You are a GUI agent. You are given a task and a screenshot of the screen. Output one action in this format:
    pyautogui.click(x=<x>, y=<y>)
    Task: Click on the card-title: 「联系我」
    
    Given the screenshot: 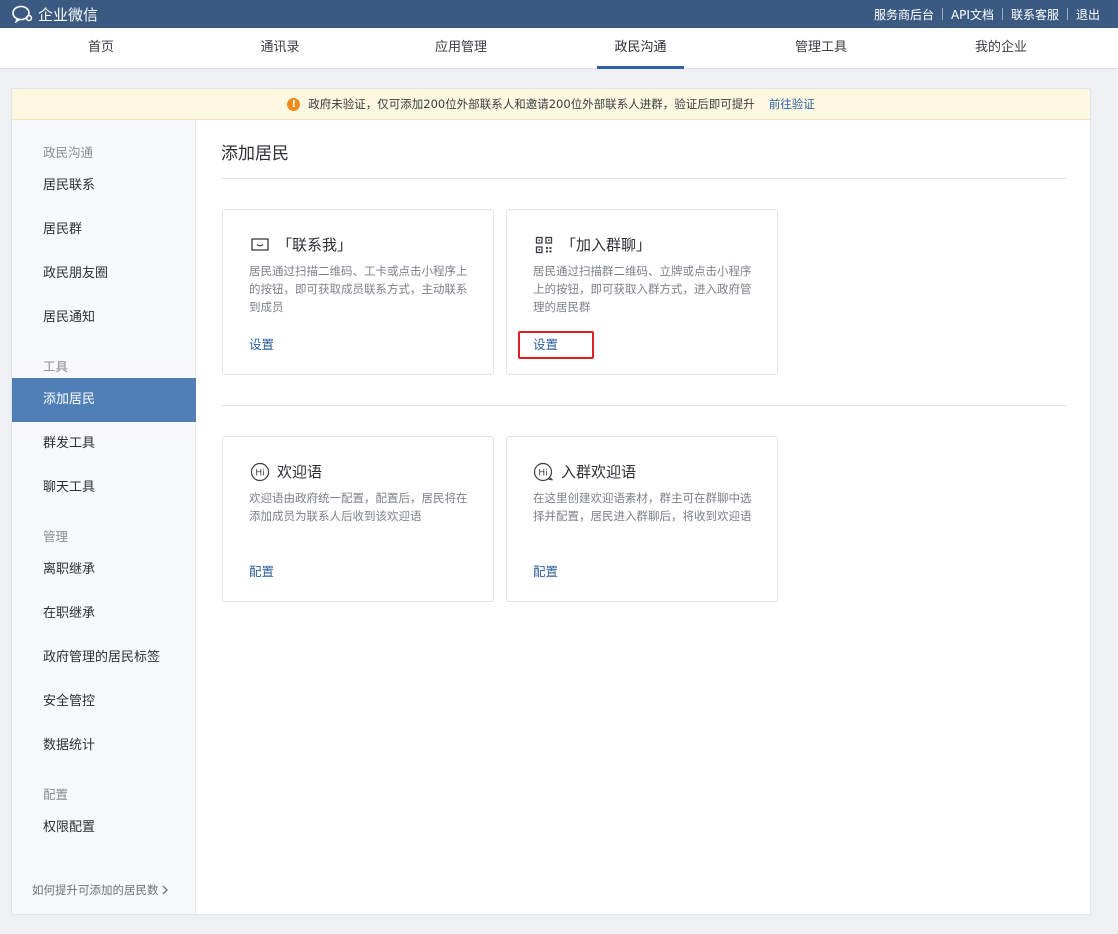 What is the action you would take?
    pyautogui.click(x=315, y=245)
    